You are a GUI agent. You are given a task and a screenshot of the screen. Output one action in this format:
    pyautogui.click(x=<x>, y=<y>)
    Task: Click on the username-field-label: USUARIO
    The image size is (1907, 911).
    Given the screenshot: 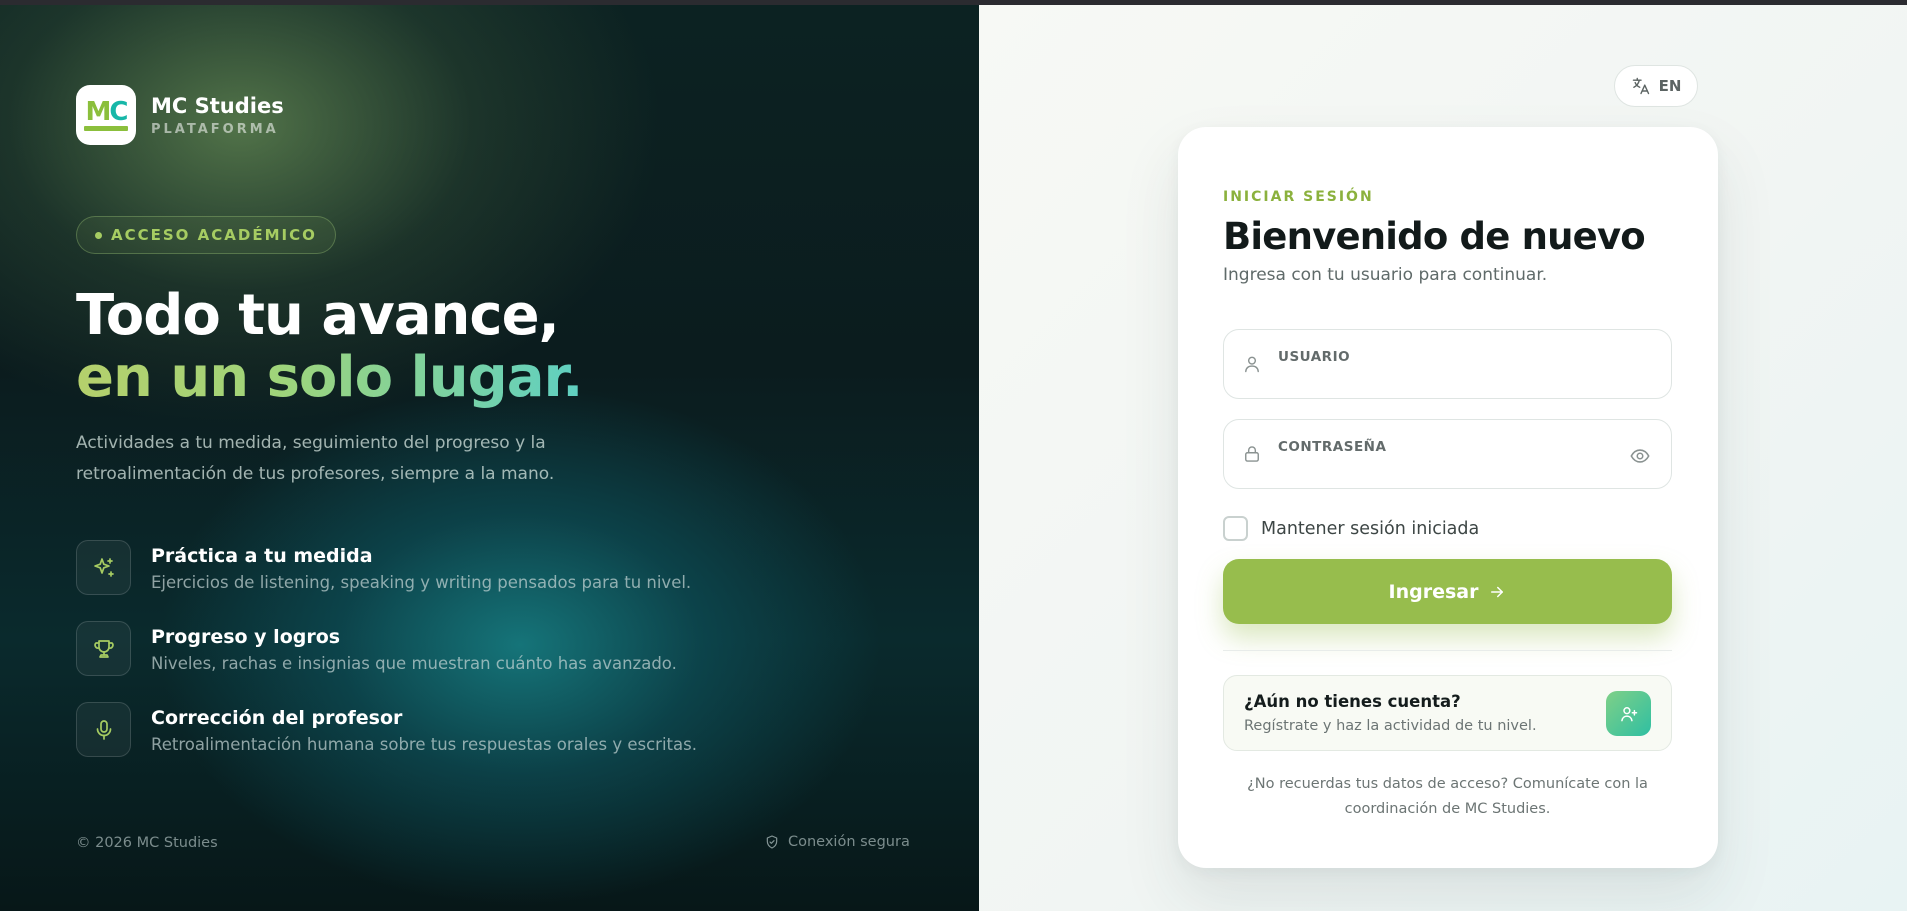 What is the action you would take?
    pyautogui.click(x=1314, y=357)
    